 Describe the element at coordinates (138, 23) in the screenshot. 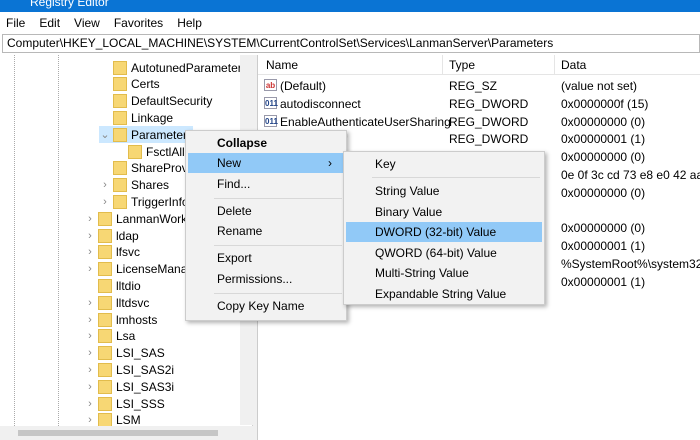

I see `menu-favorites: Favorites` at that location.